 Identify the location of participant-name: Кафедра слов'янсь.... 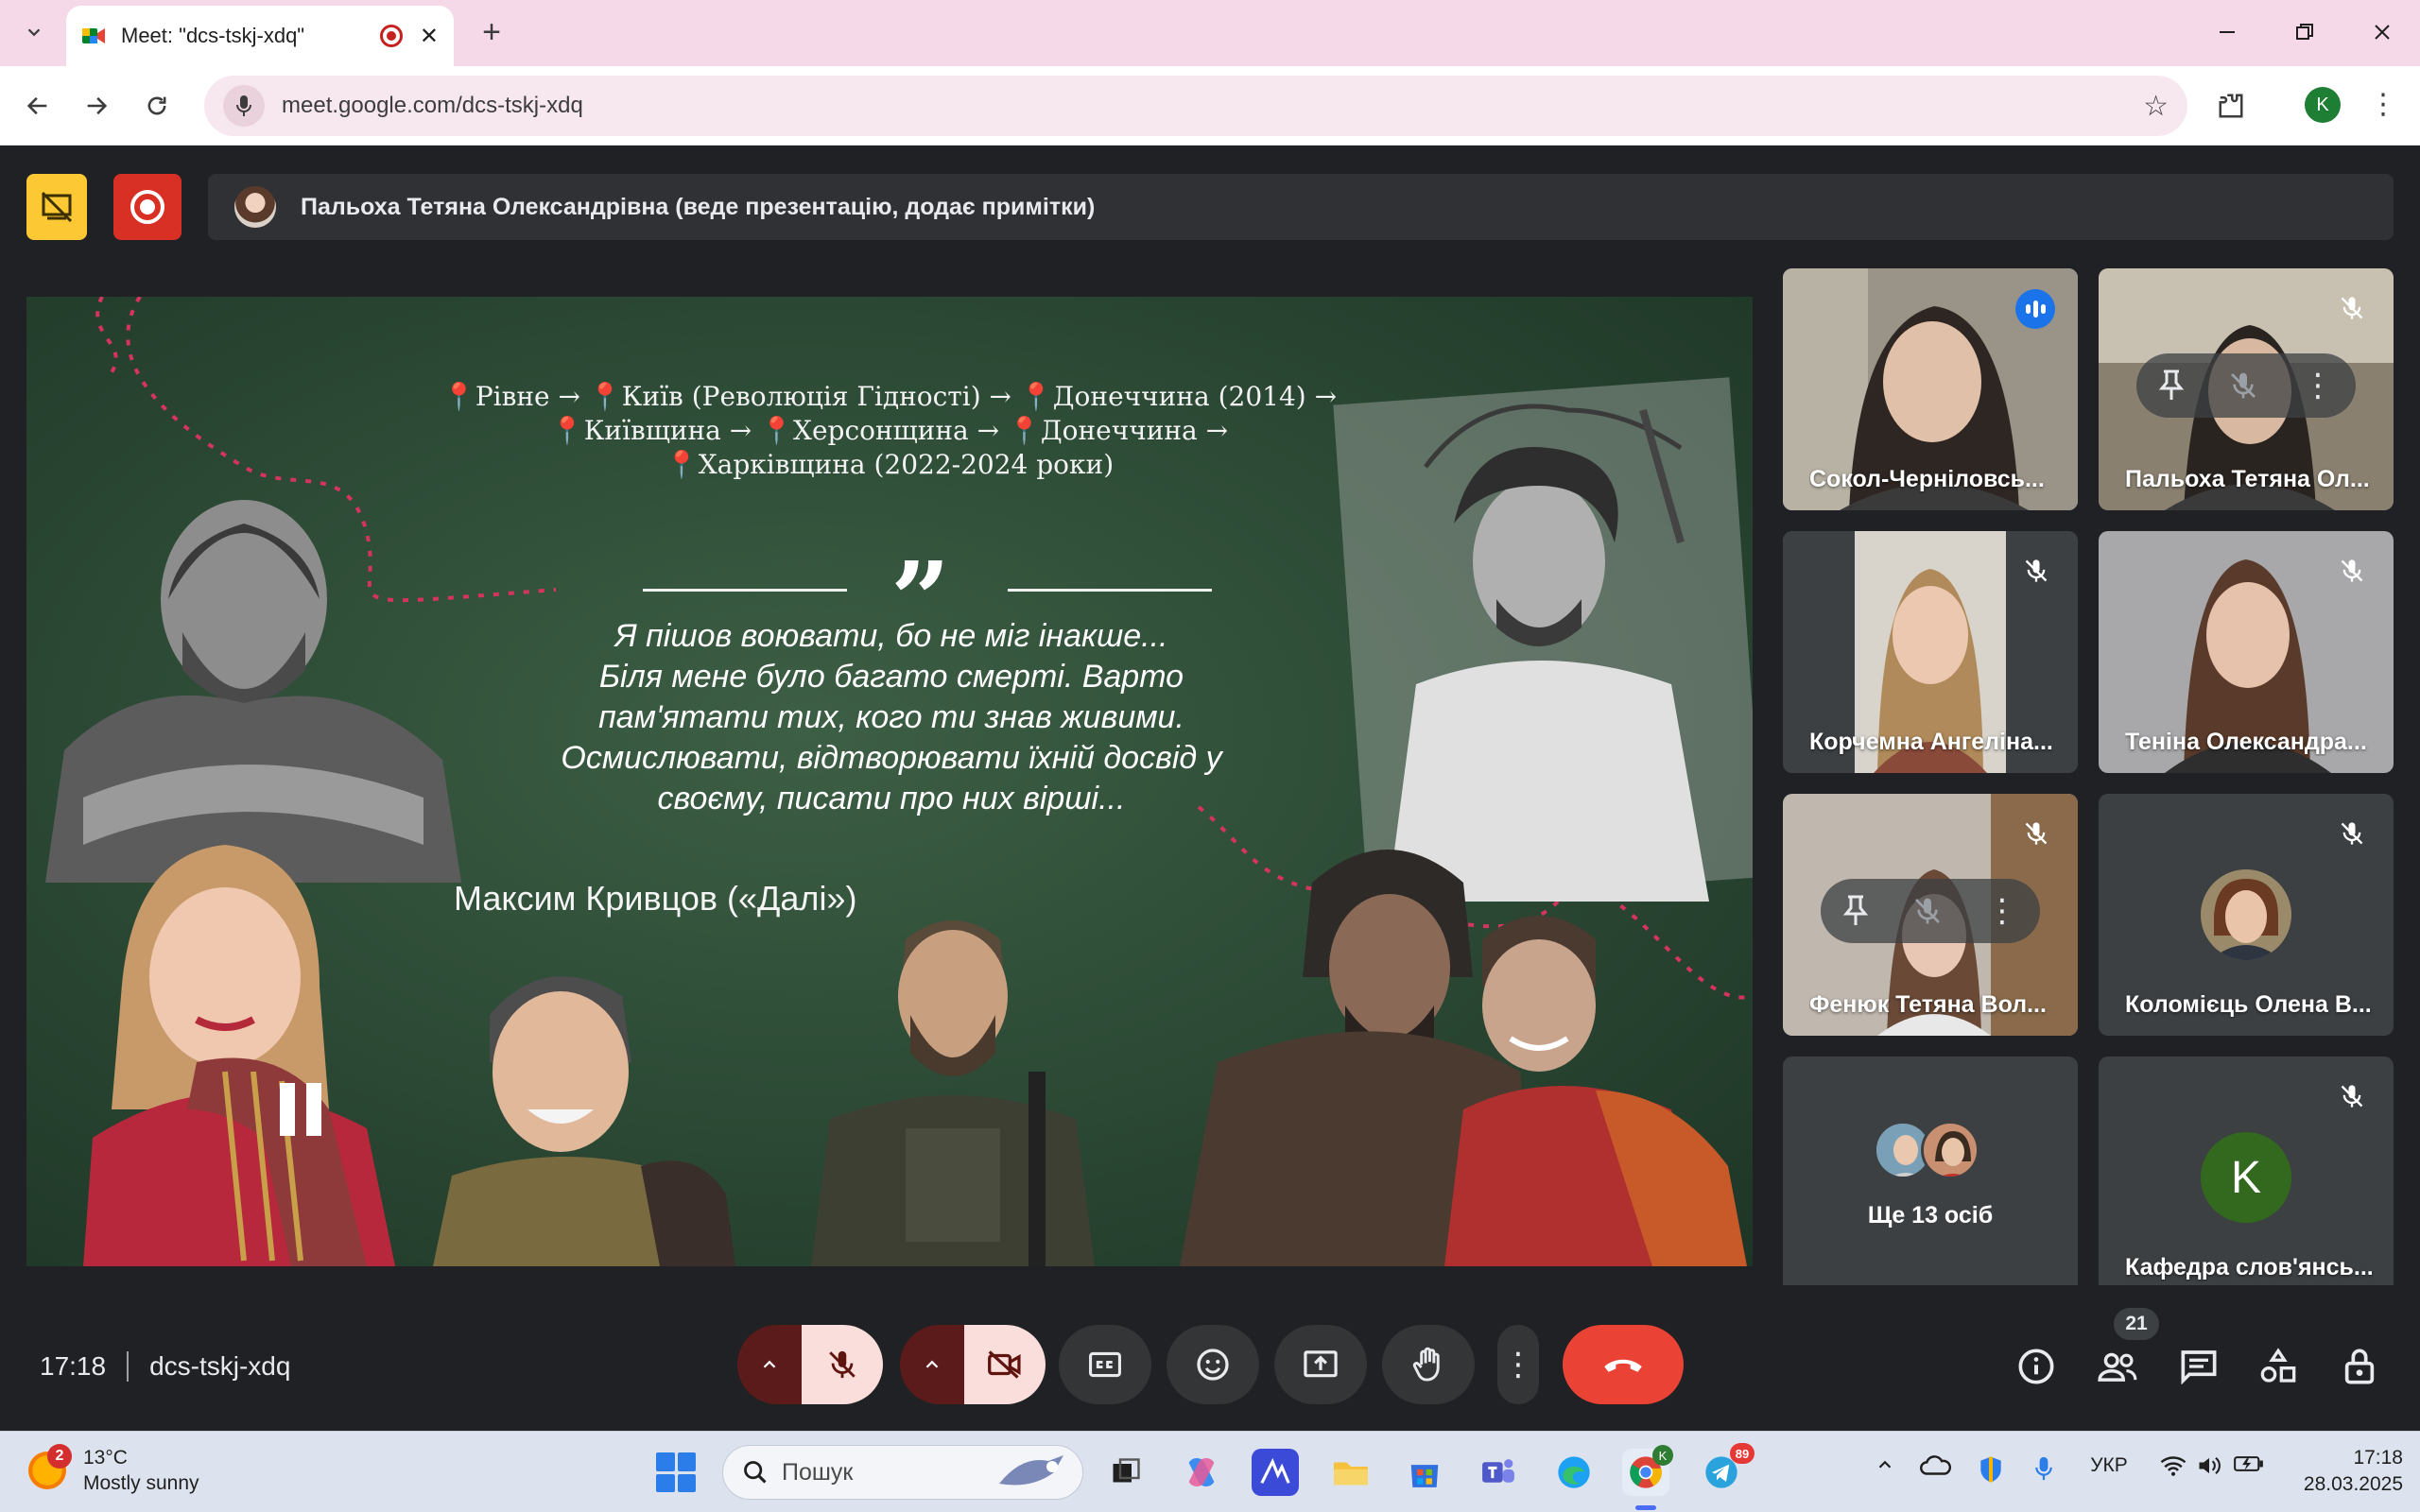
(2249, 1267).